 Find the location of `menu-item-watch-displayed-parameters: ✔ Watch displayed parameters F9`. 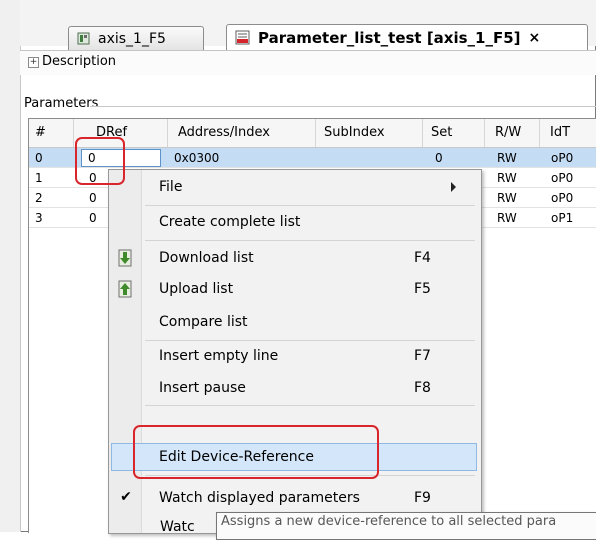

menu-item-watch-displayed-parameters: ✔ Watch displayed parameters F9 is located at coordinates (294, 498).